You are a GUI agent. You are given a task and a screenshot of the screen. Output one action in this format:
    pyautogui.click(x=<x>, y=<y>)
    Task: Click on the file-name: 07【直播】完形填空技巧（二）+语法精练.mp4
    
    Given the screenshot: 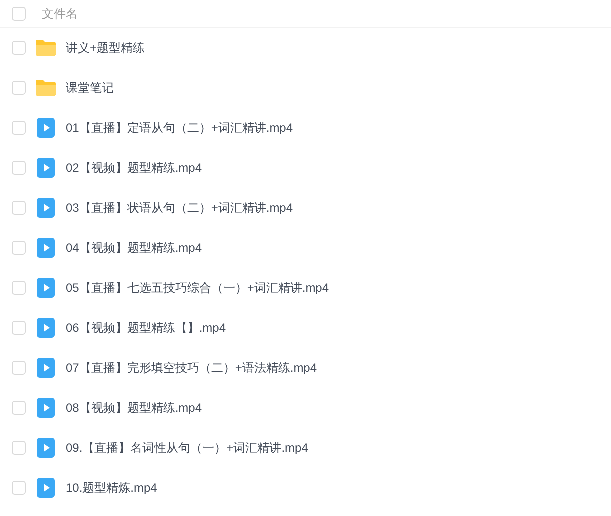 What is the action you would take?
    pyautogui.click(x=192, y=368)
    